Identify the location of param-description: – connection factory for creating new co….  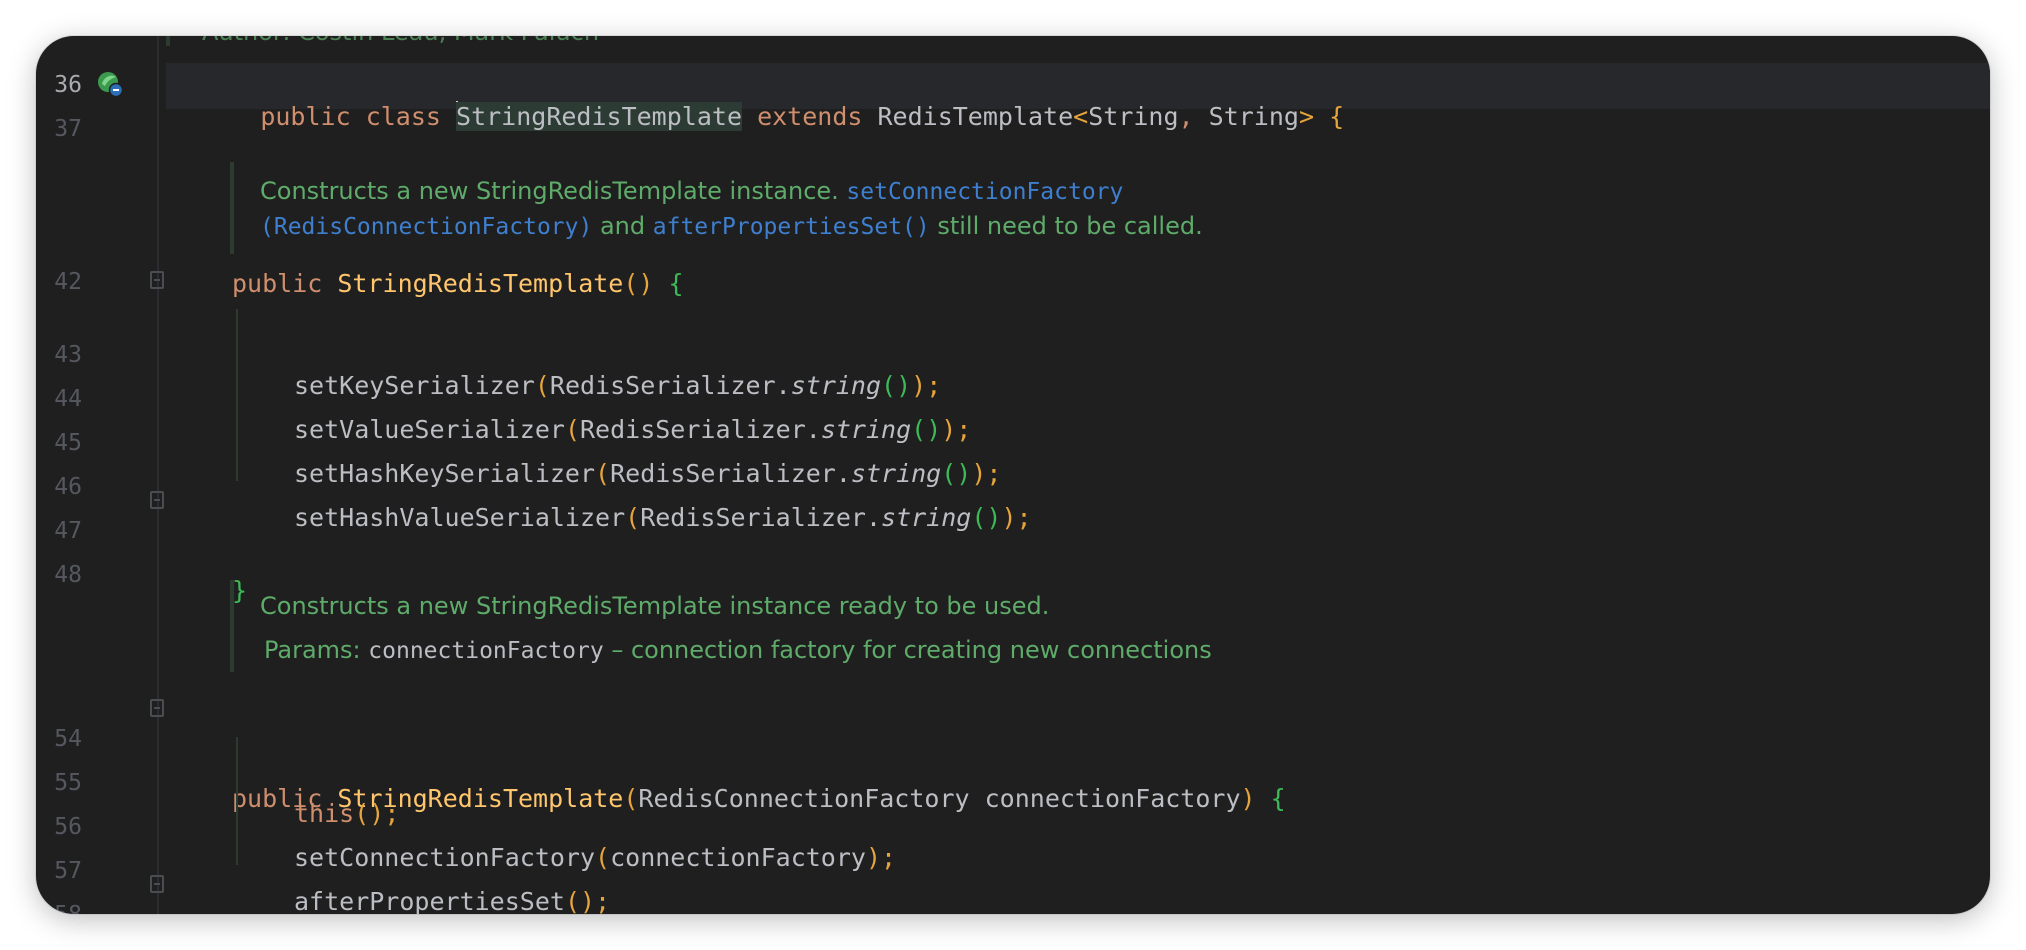
(907, 650).